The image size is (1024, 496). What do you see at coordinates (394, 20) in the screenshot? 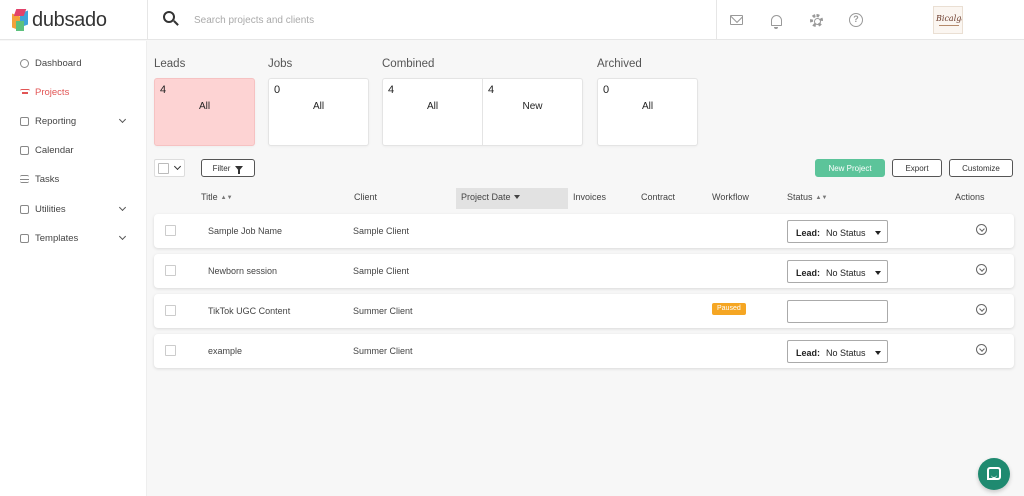
I see `search-input` at bounding box center [394, 20].